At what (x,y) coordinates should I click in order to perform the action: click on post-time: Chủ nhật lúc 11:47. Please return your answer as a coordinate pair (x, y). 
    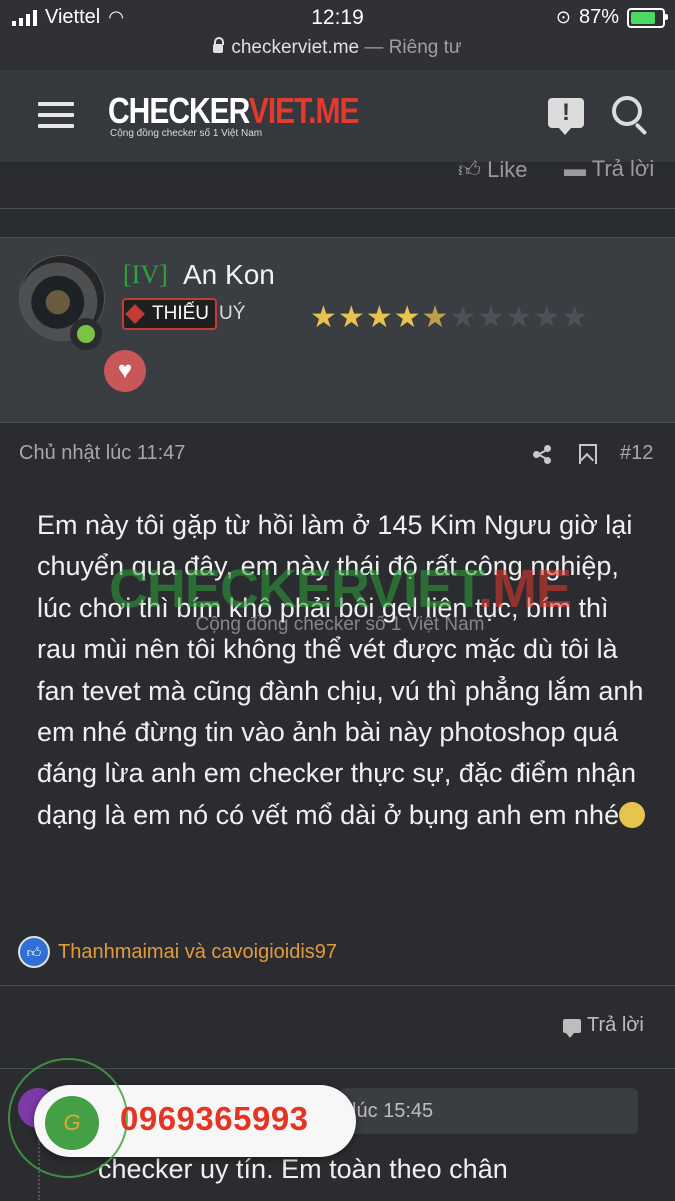
    Looking at the image, I should click on (102, 453).